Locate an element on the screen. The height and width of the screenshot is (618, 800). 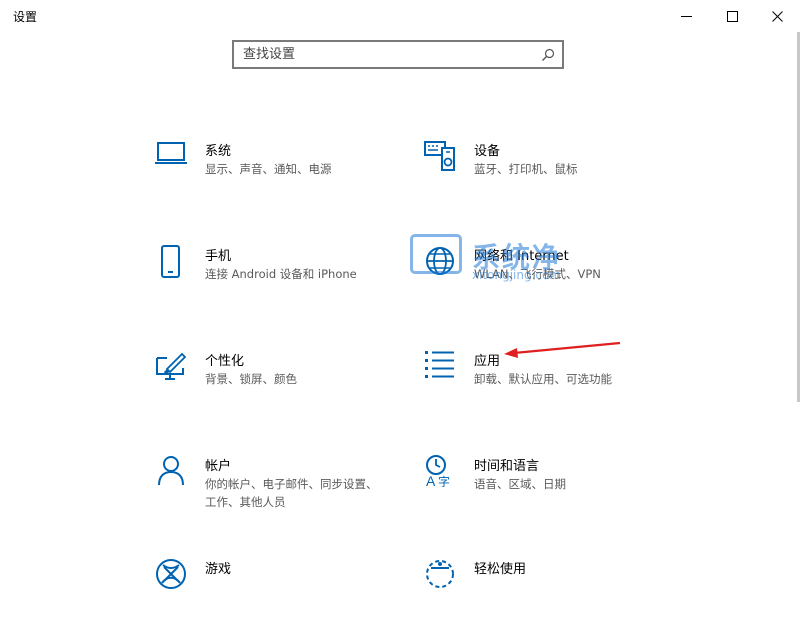
tile-description: 你的帐户、电子邮件、同步设置、工作、其他人员 is located at coordinates (291, 493).